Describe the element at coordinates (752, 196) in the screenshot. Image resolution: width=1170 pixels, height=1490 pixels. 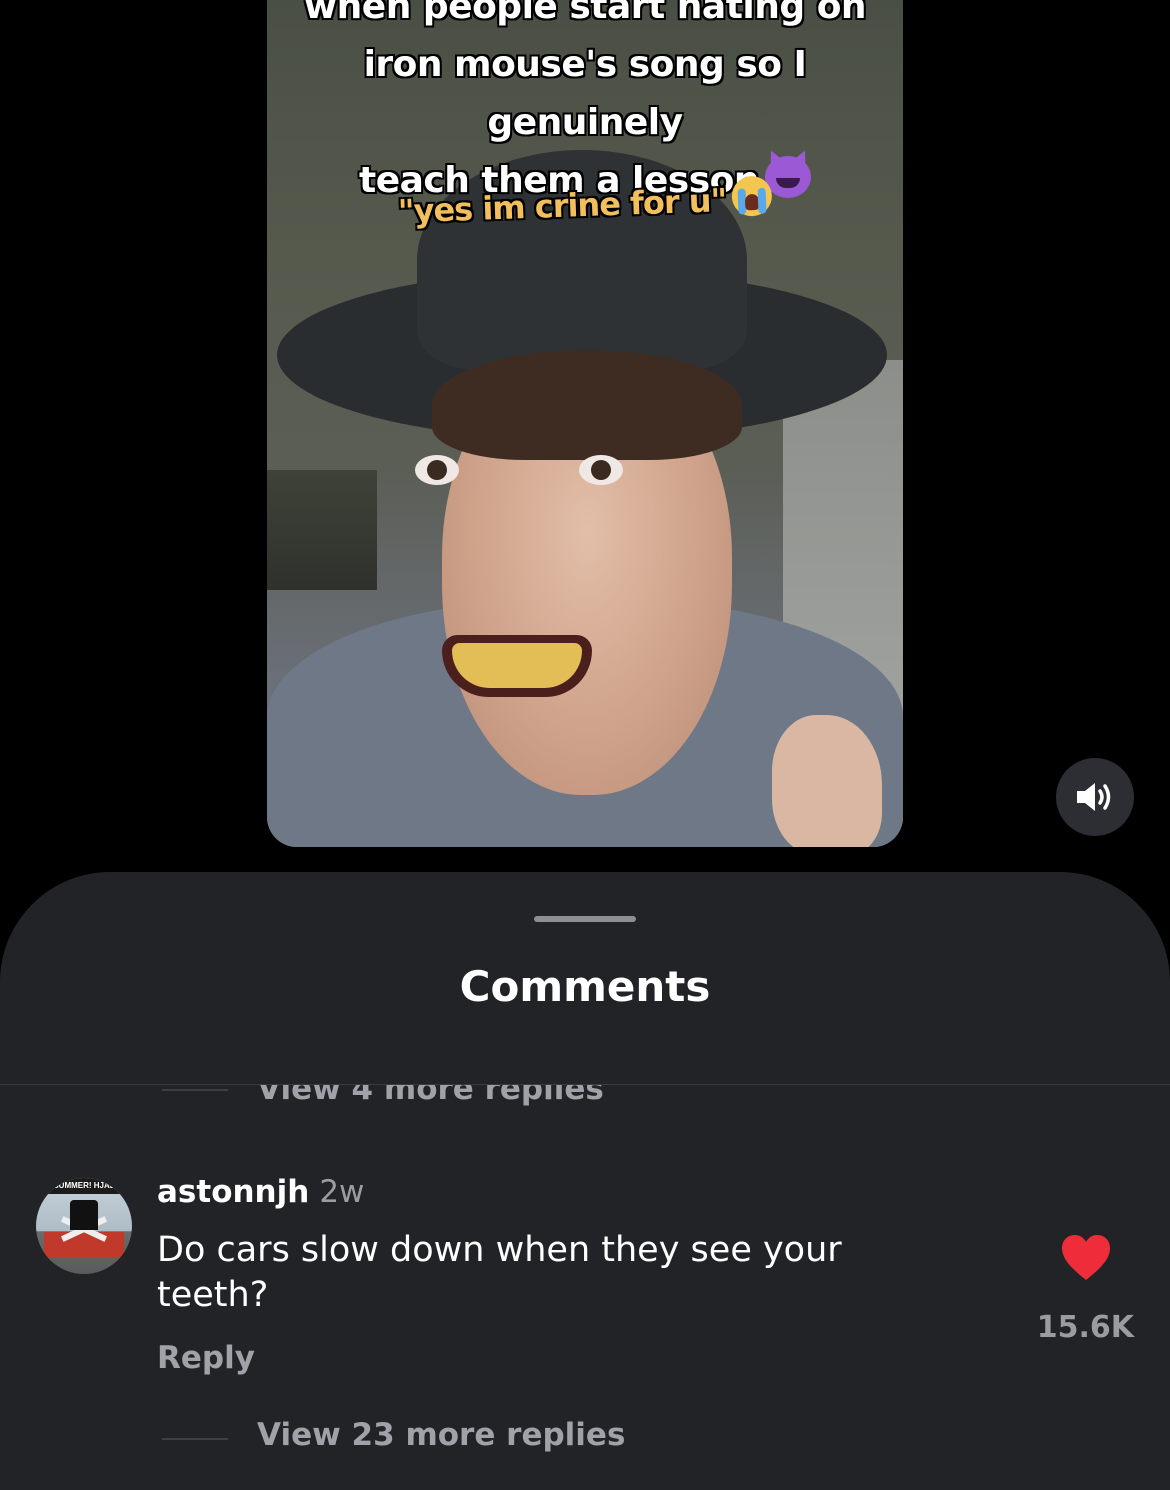
I see `loudly-crying-emoji-icon` at that location.